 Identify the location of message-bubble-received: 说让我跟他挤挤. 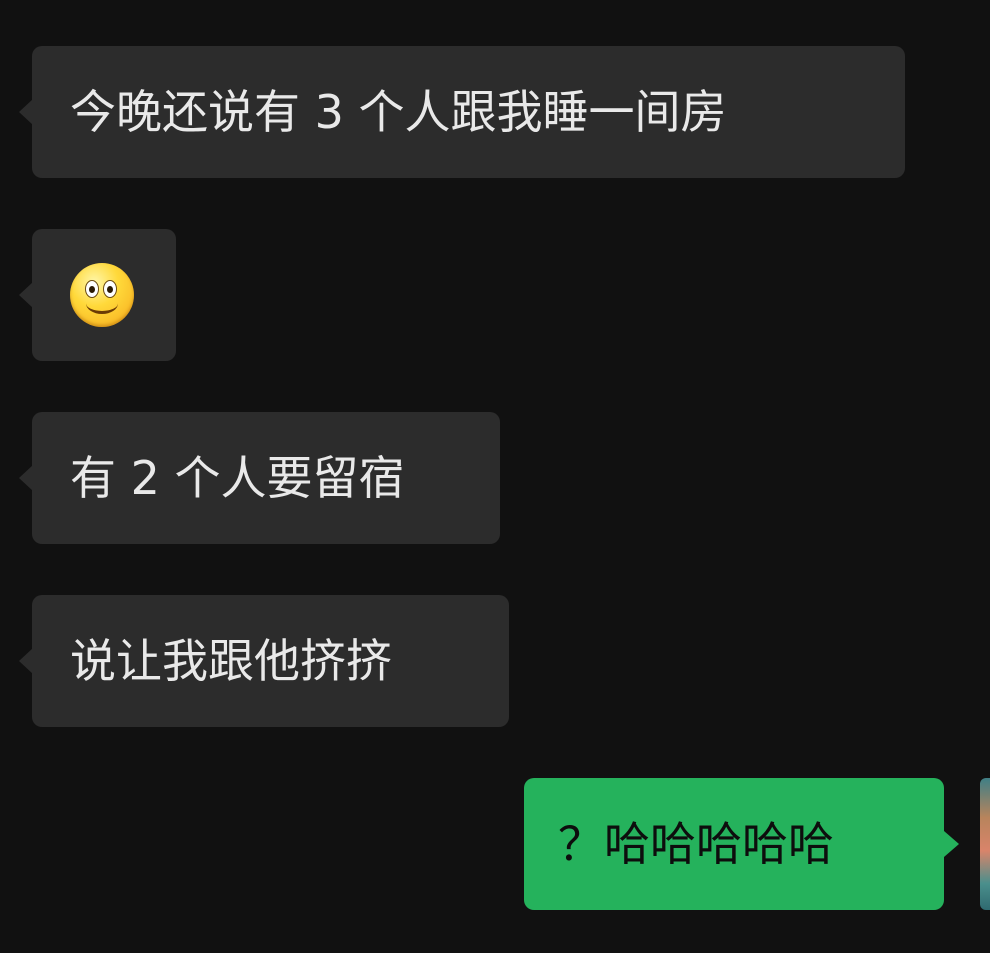
(264, 661).